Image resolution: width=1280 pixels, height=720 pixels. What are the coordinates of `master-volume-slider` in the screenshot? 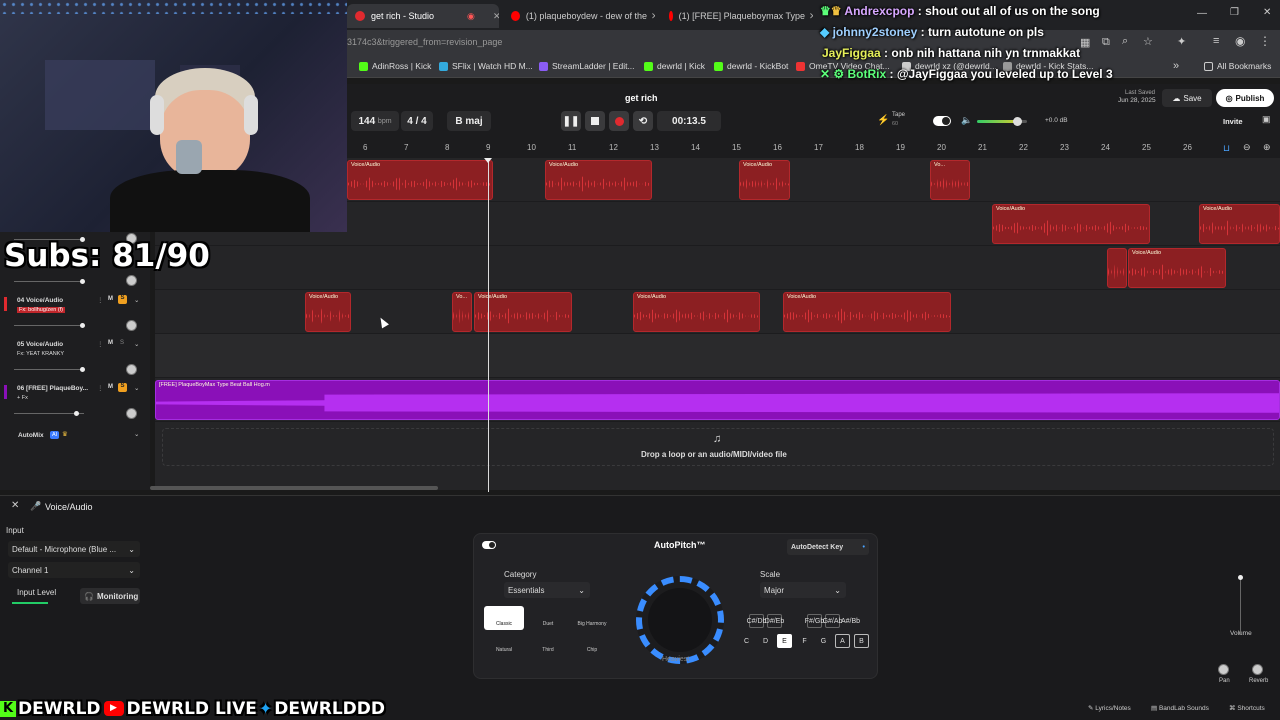 It's located at (1002, 121).